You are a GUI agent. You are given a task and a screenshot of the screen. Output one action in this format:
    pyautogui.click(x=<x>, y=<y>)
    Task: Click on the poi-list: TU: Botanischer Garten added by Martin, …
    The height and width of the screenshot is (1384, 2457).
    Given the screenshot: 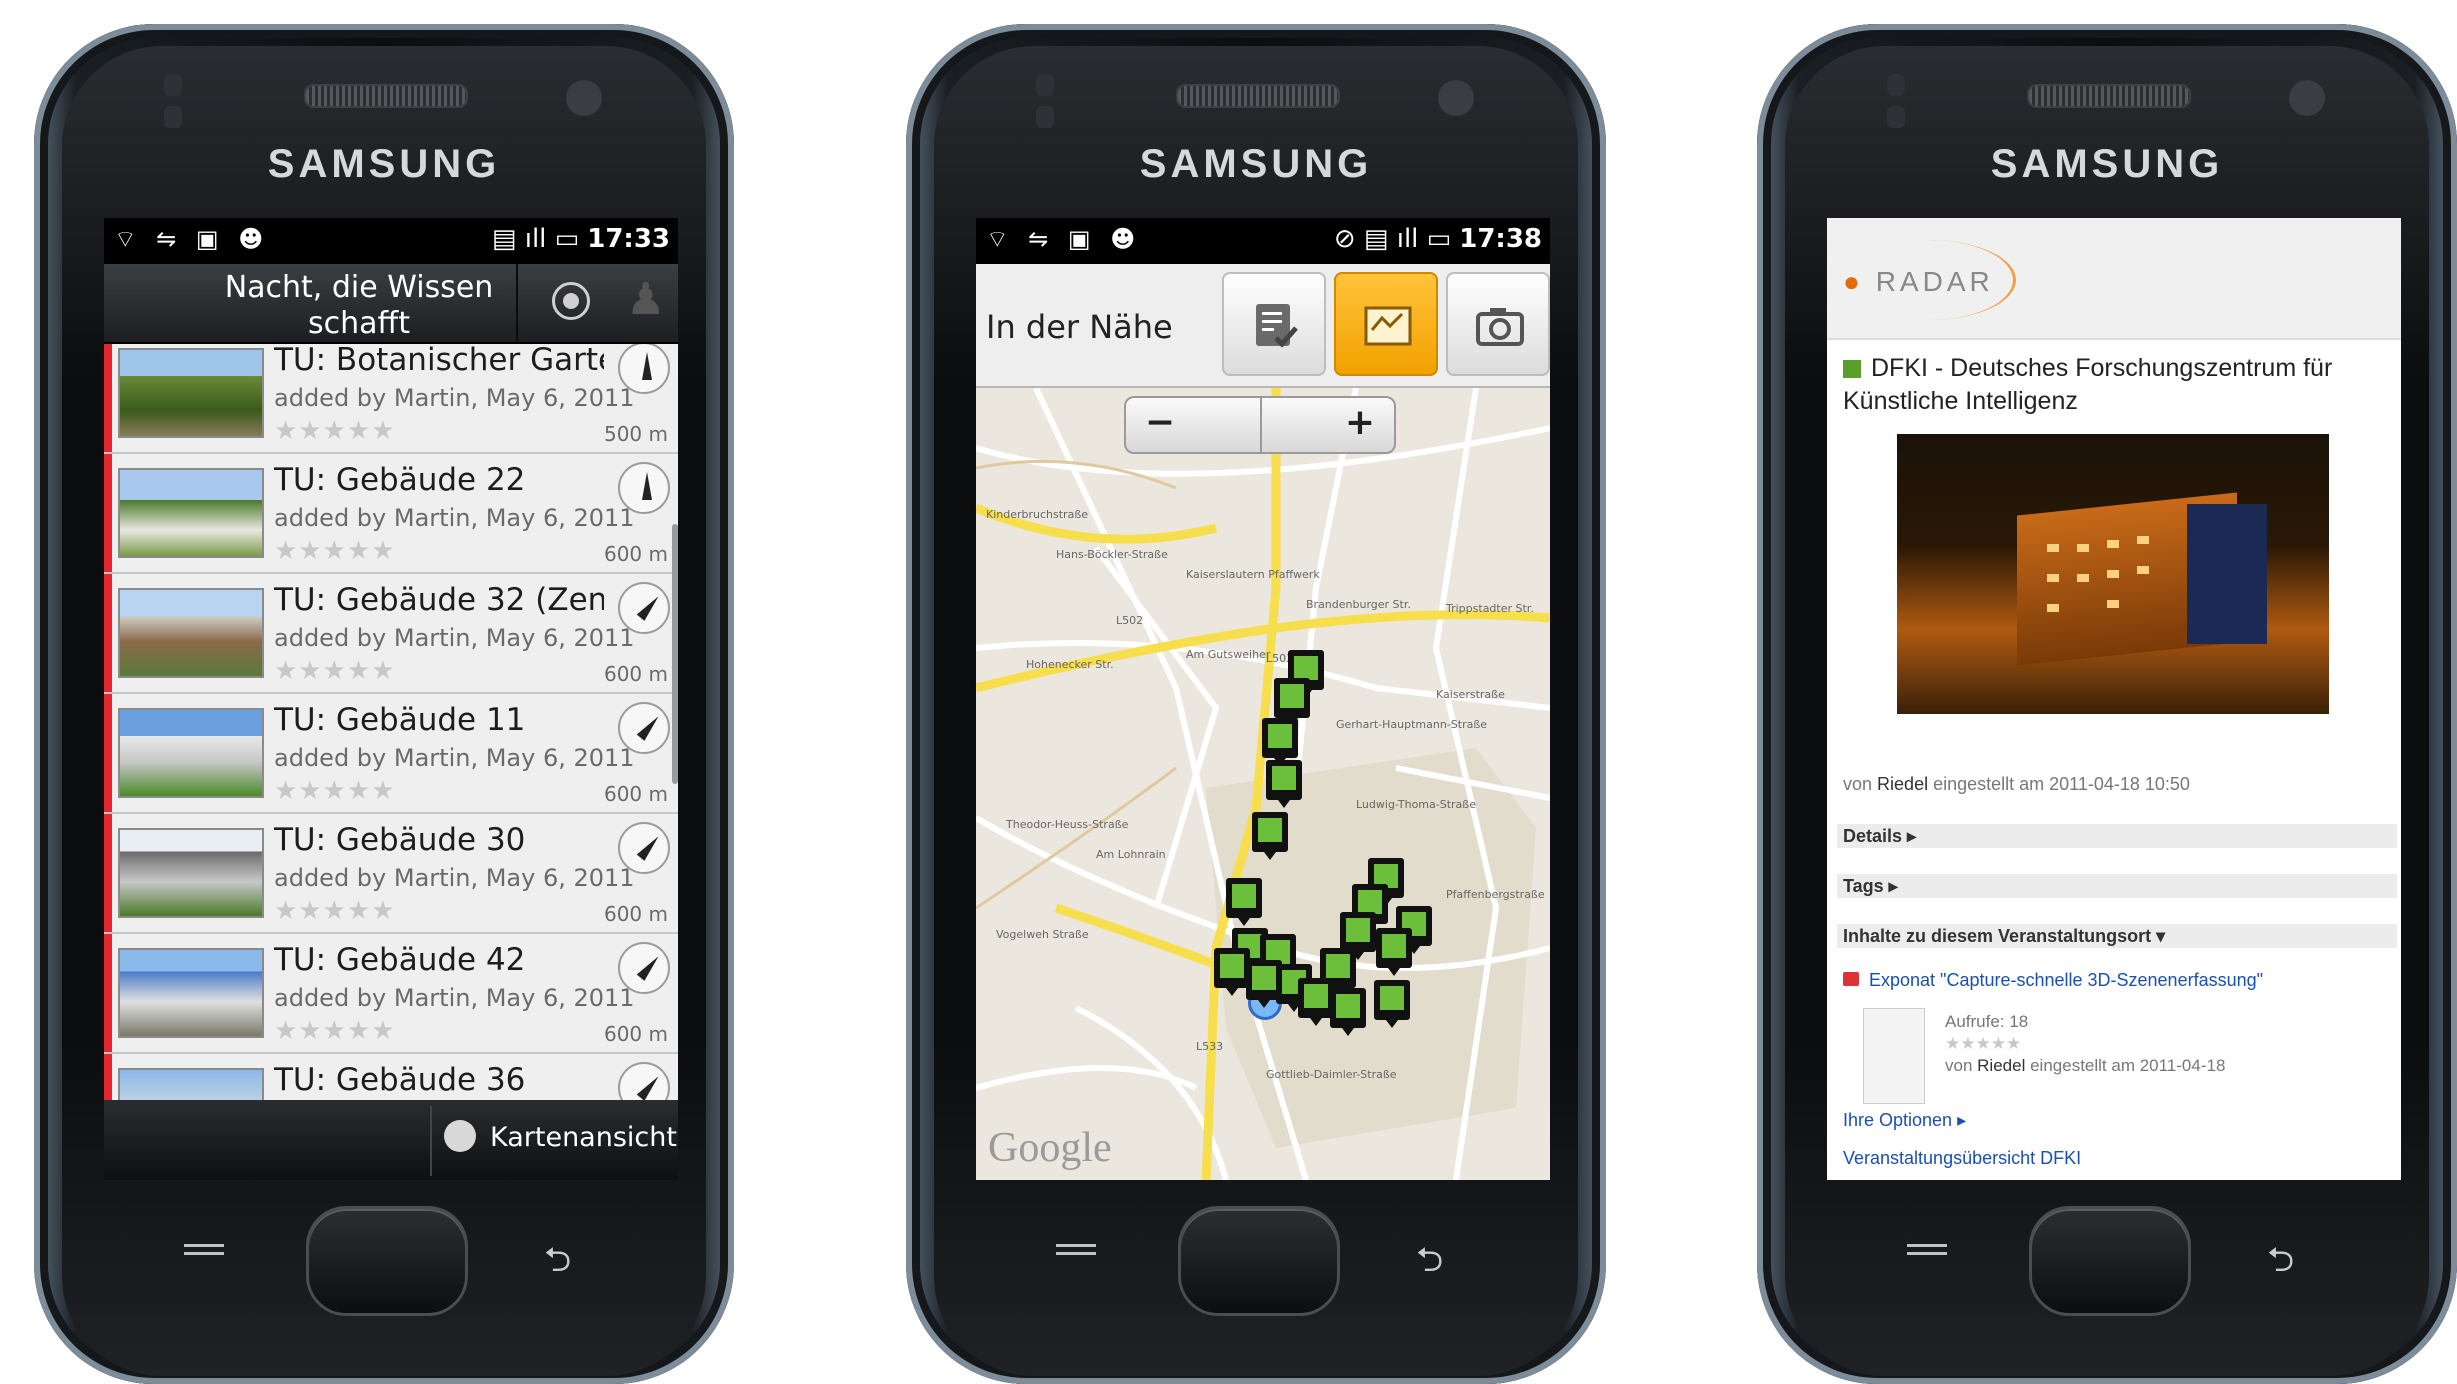 What is the action you would take?
    pyautogui.click(x=391, y=722)
    